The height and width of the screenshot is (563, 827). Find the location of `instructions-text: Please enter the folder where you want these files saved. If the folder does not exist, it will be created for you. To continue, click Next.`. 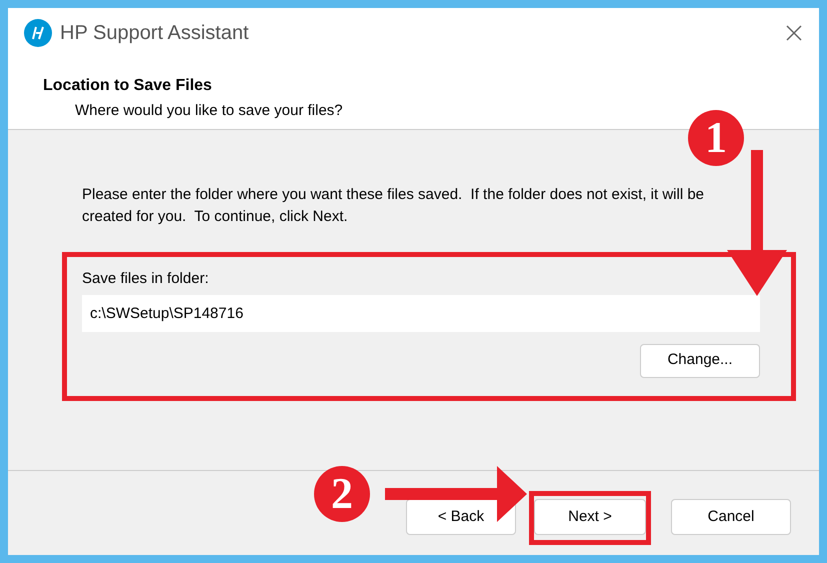

instructions-text: Please enter the folder where you want these files saved. If the folder does not exist, it will be created for you. To continue, click Next. is located at coordinates (394, 206).